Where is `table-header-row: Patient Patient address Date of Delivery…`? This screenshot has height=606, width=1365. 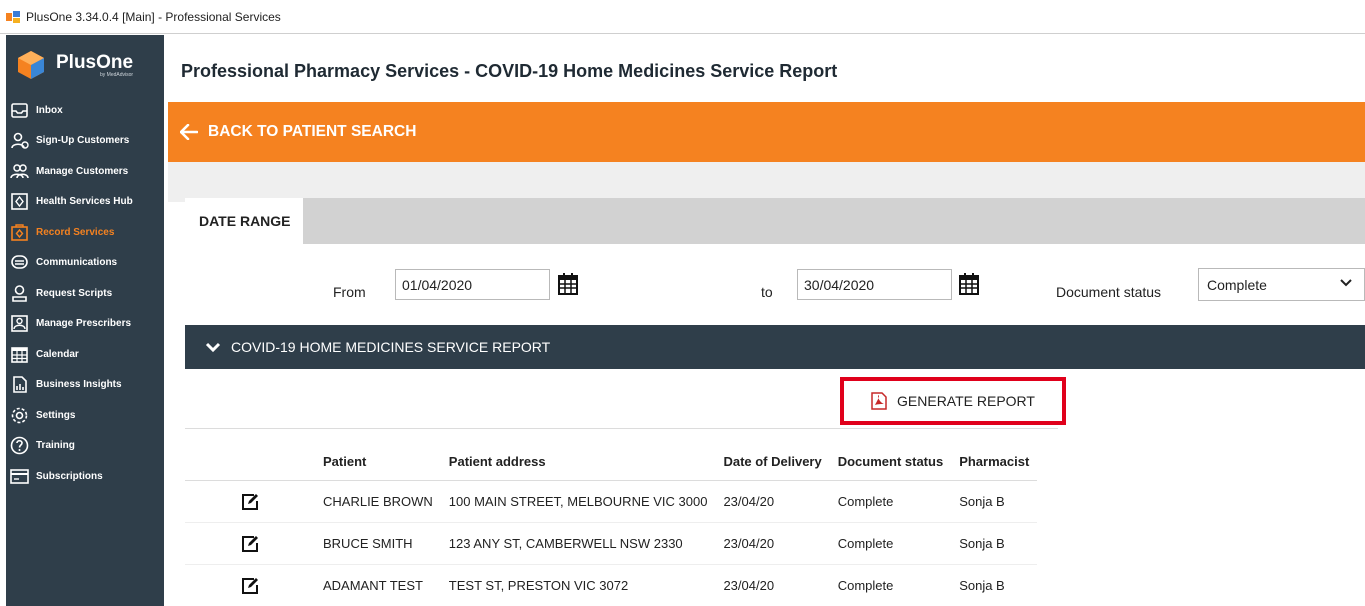
table-header-row: Patient Patient address Date of Delivery… is located at coordinates (611, 461).